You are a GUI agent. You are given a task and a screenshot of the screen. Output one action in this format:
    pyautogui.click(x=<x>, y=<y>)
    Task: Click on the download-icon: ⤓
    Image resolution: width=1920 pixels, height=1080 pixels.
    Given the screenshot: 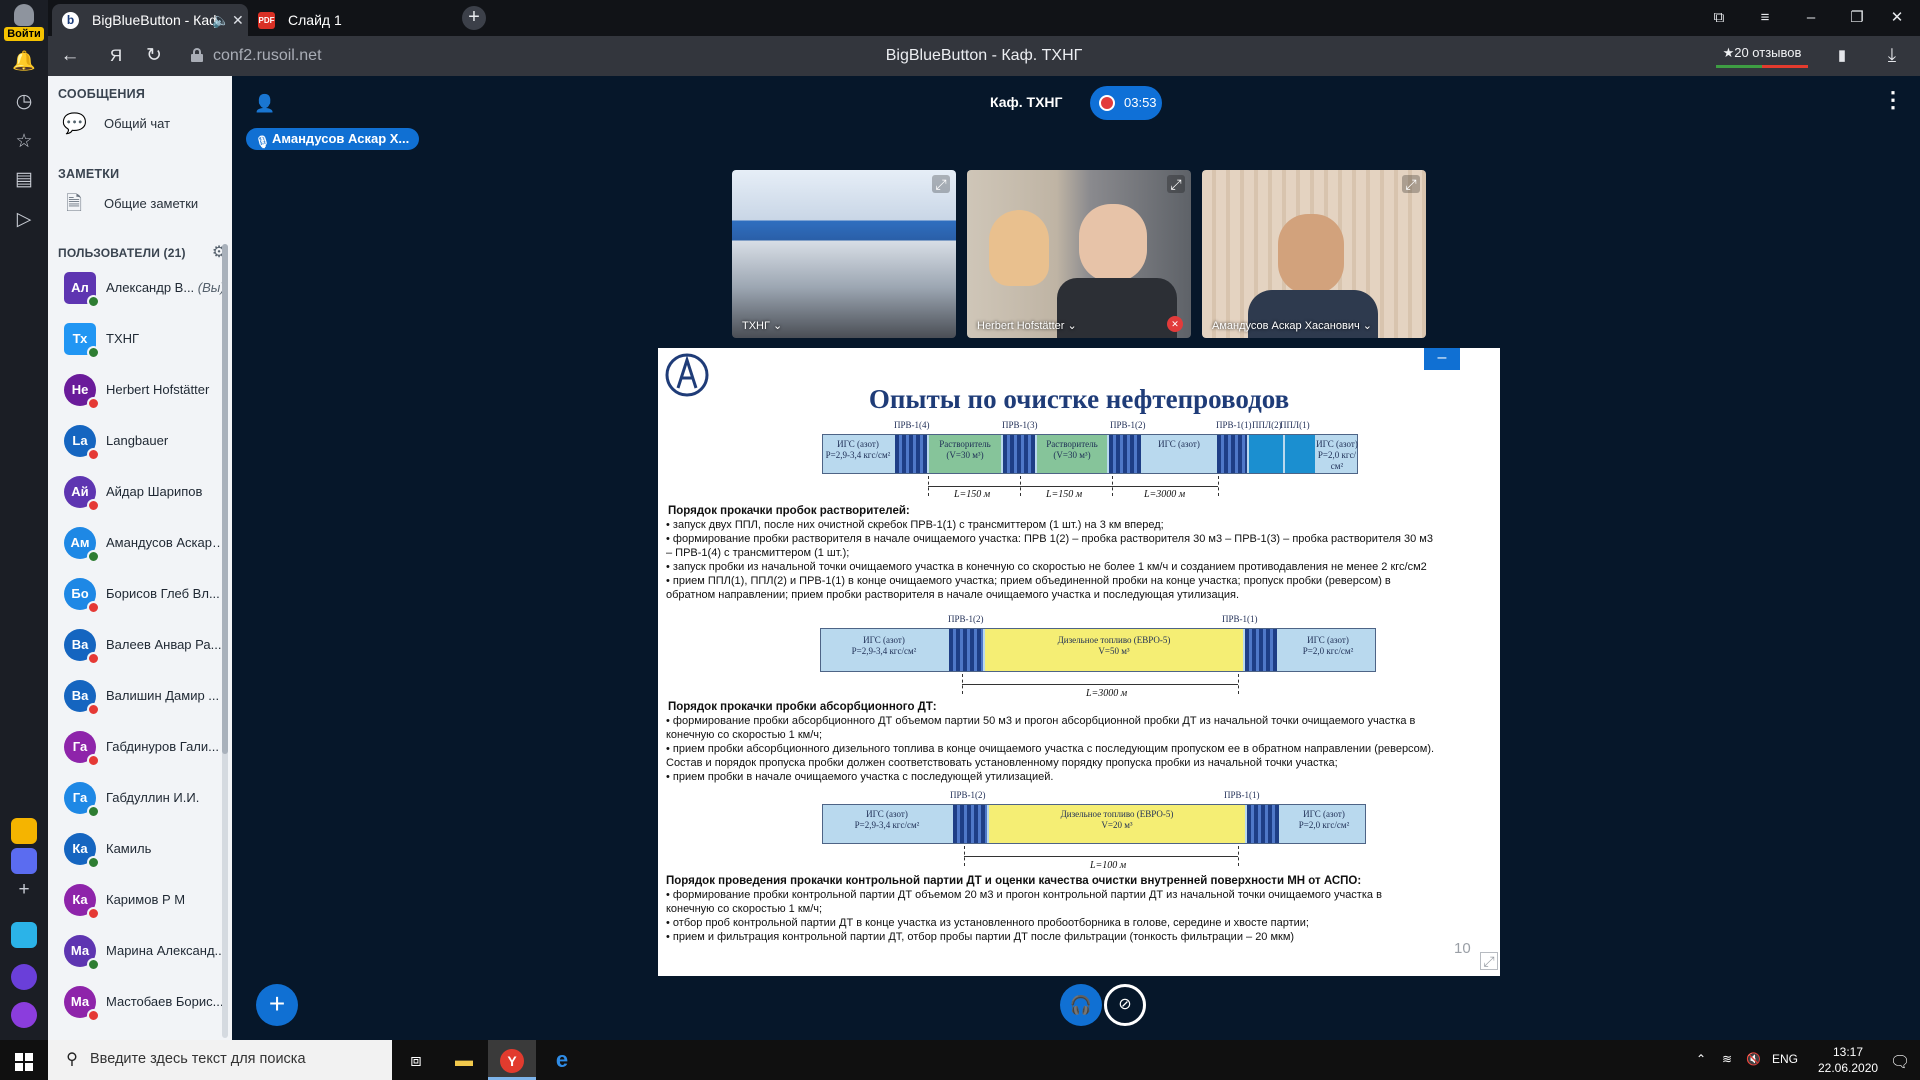 What is the action you would take?
    pyautogui.click(x=1892, y=56)
    